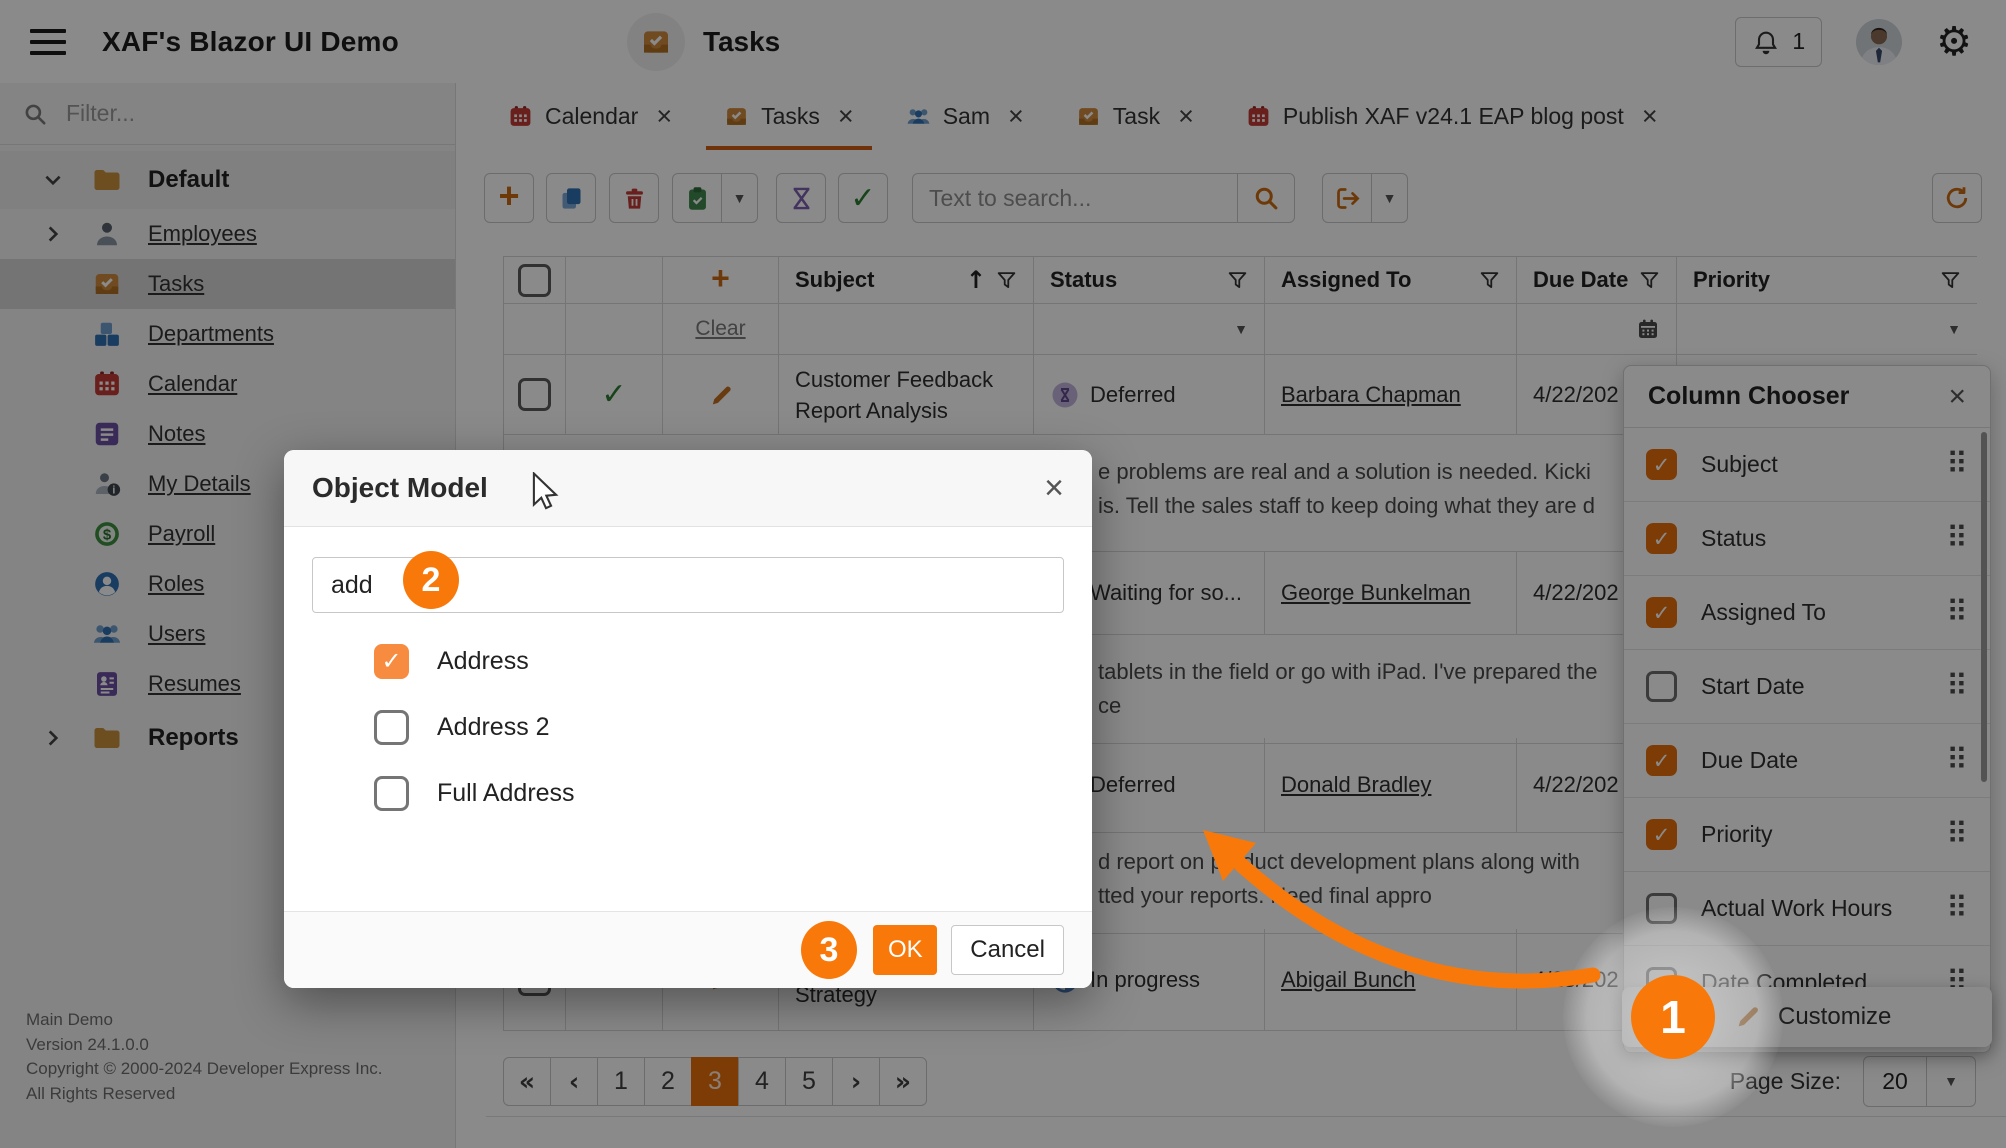  What do you see at coordinates (719, 793) in the screenshot?
I see `option-full-address: Full Address` at bounding box center [719, 793].